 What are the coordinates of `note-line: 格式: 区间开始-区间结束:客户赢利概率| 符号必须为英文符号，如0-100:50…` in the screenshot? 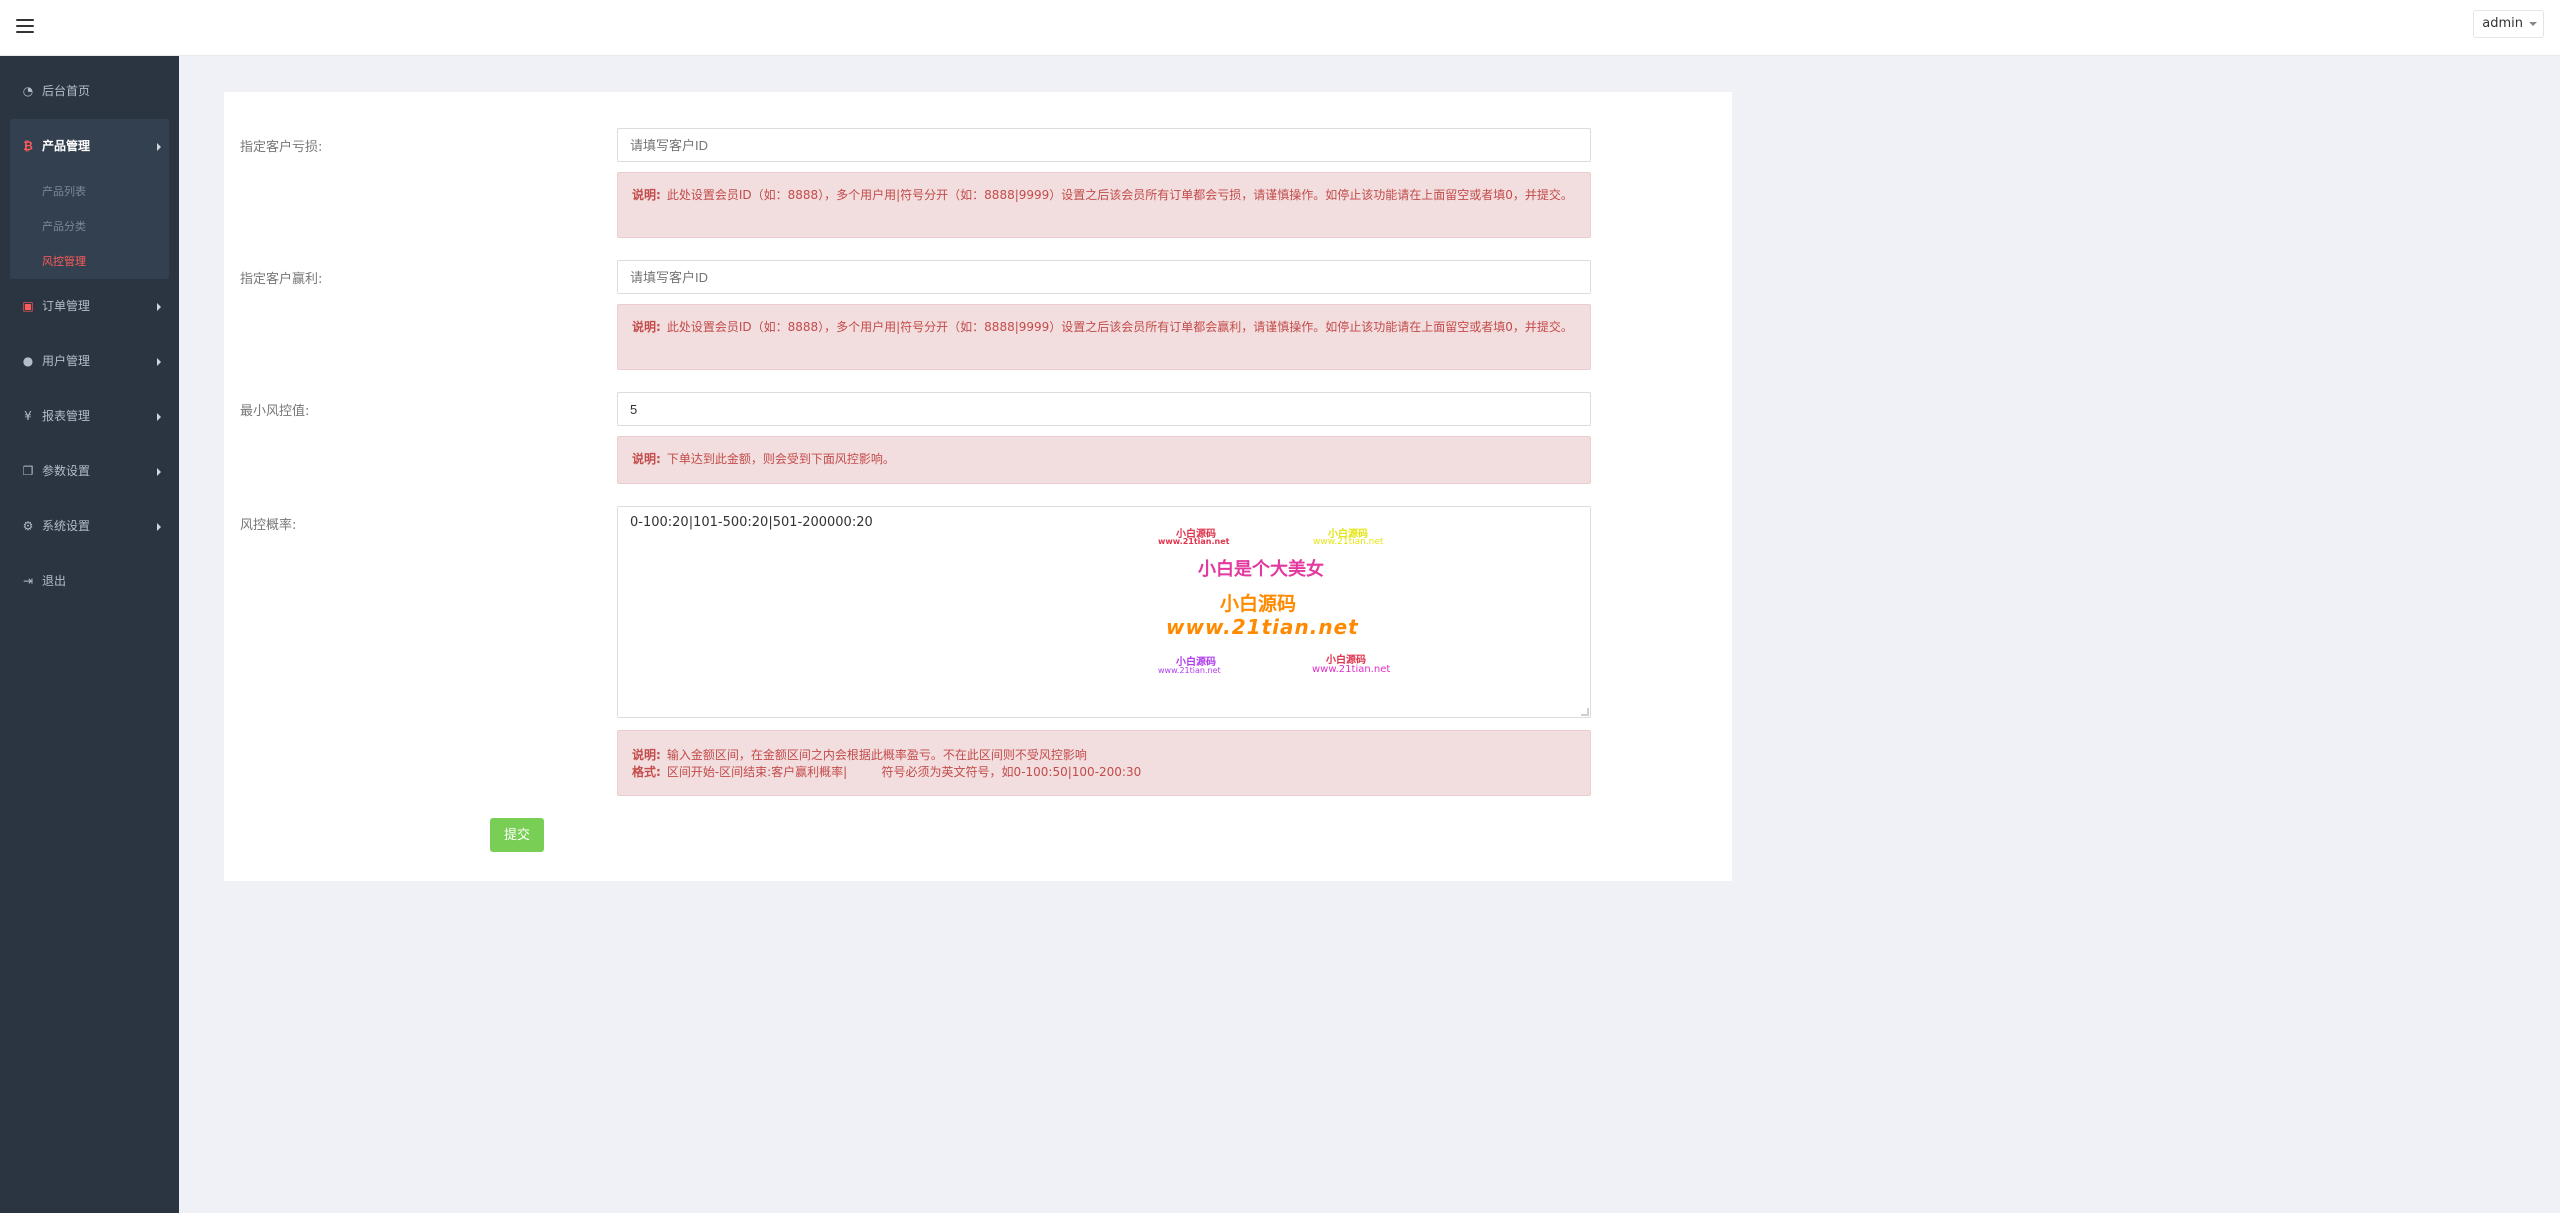 It's located at (1104, 772).